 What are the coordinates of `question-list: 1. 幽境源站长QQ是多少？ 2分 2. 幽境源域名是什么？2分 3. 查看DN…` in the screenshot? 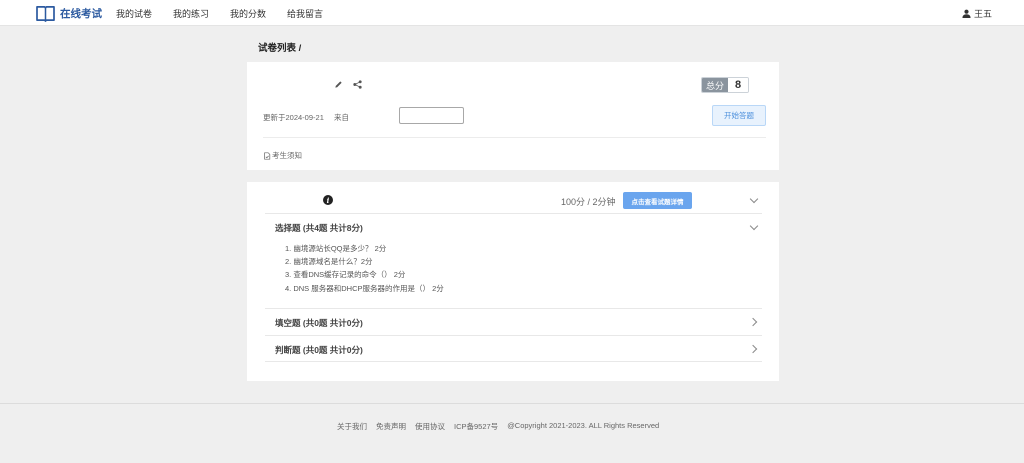 It's located at (364, 268).